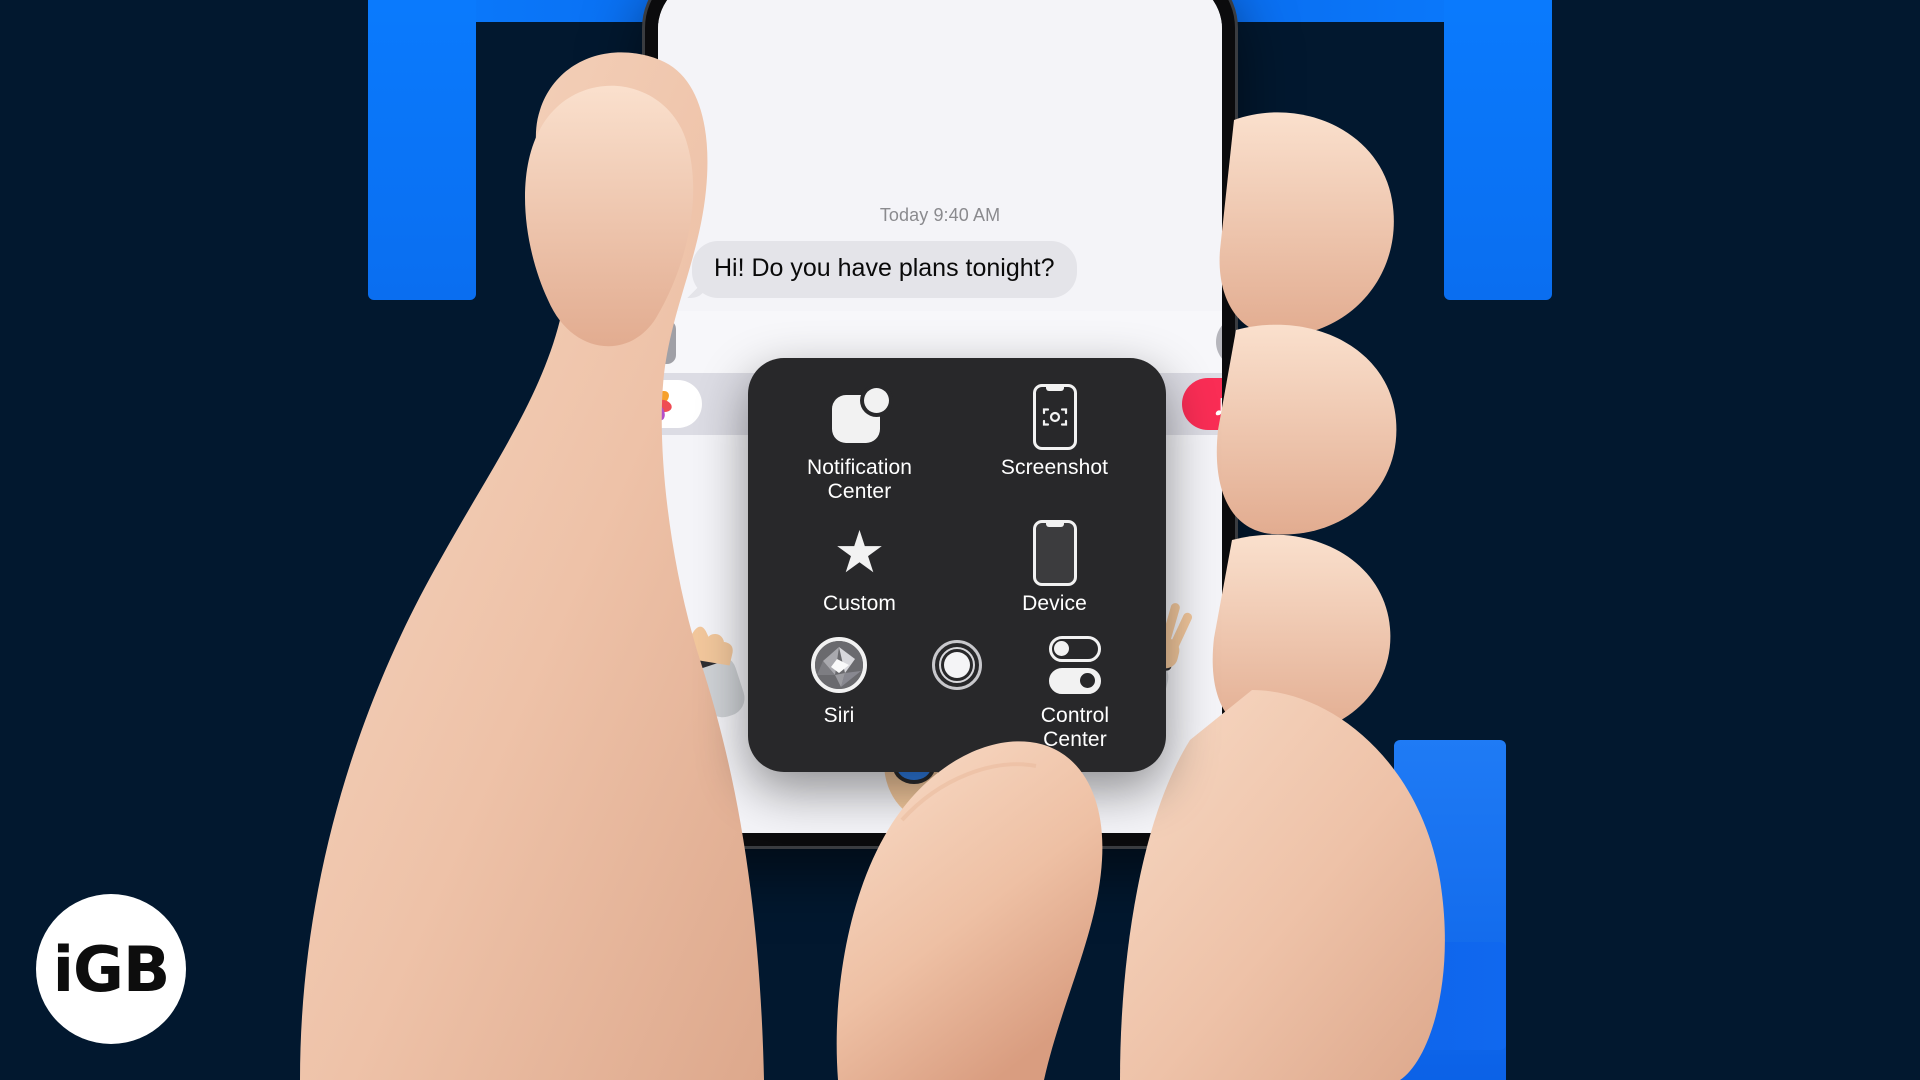  What do you see at coordinates (859, 552) in the screenshot?
I see `star-icon: ★` at bounding box center [859, 552].